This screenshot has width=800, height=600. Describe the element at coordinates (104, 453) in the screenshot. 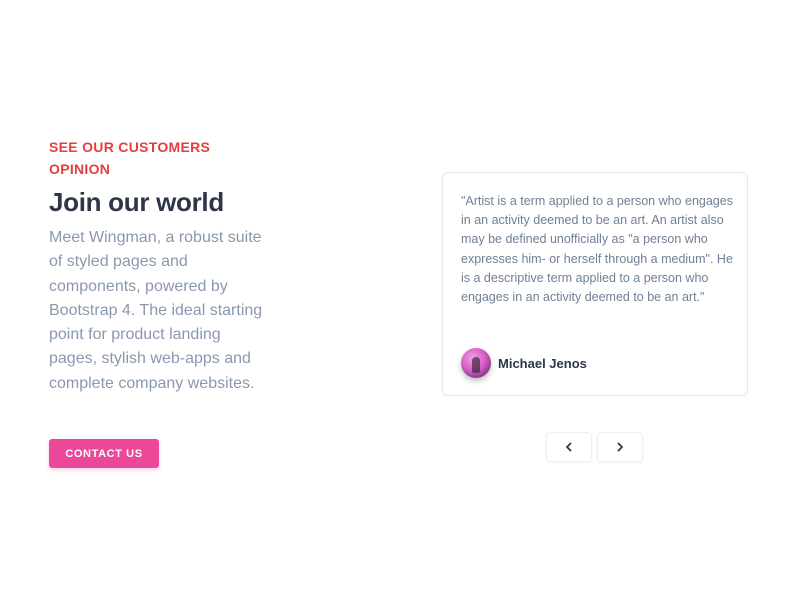

I see `contact-us-button: CONTACT US` at that location.